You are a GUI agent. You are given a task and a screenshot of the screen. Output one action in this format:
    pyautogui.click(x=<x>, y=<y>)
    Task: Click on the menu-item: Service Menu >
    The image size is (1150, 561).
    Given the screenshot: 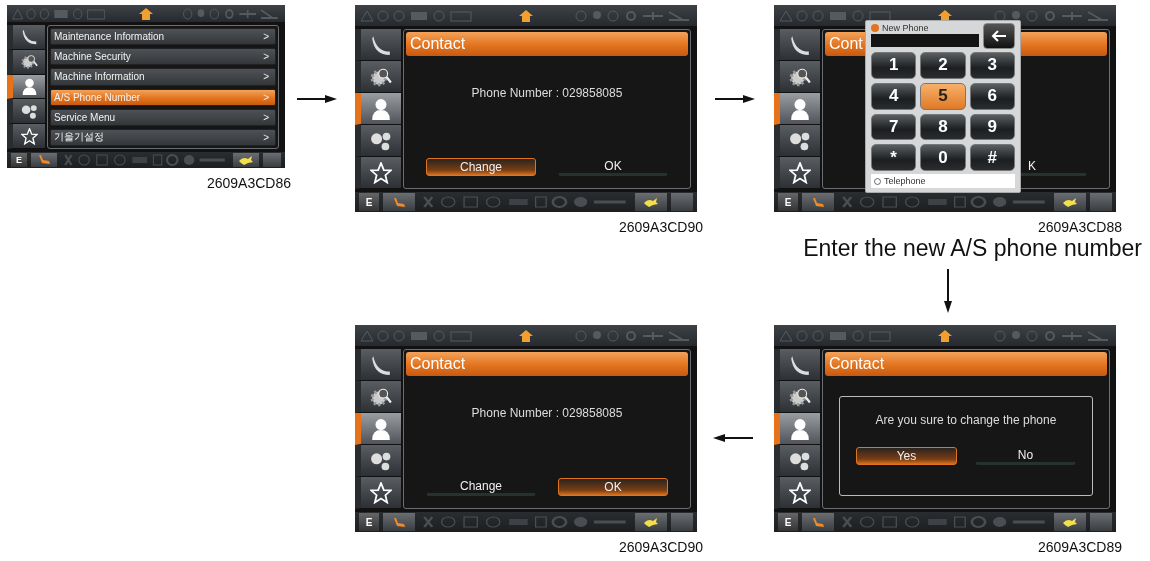 What is the action you would take?
    pyautogui.click(x=163, y=117)
    